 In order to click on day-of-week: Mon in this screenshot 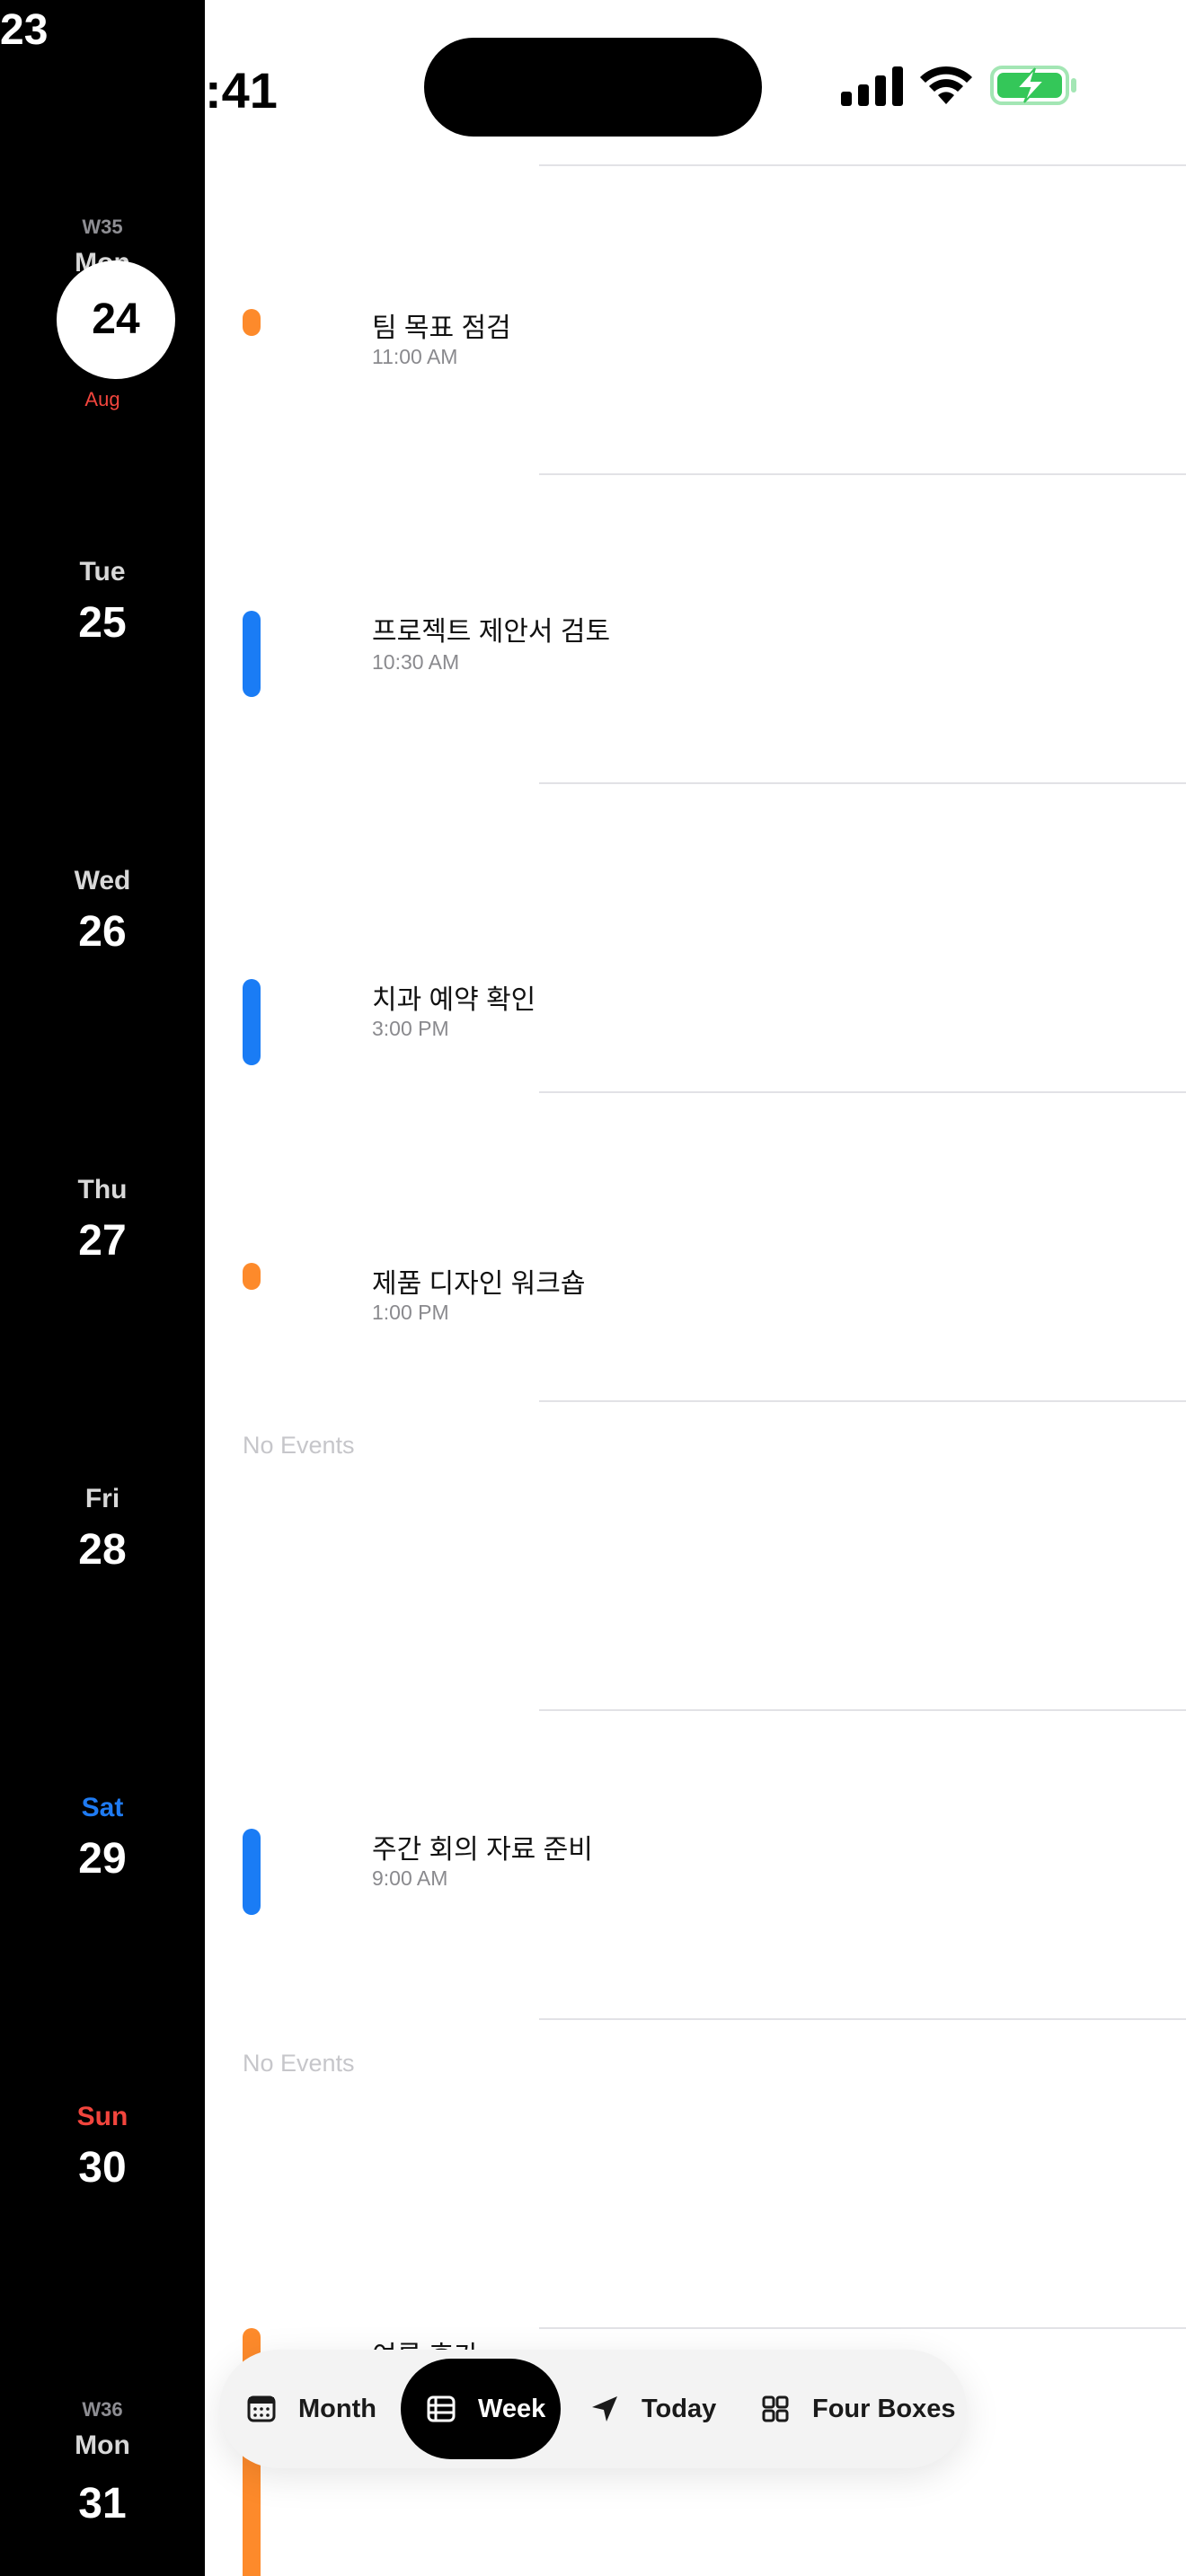, I will do `click(102, 2445)`.